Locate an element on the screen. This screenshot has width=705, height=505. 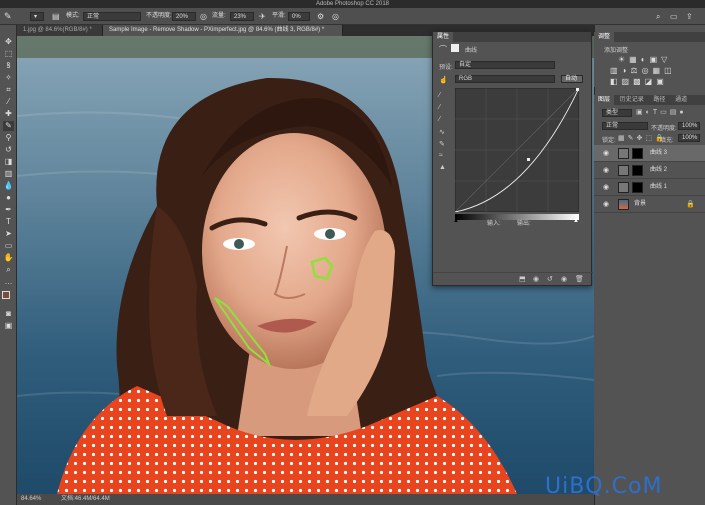
foreground-color-swatch is located at coordinates (6, 295).